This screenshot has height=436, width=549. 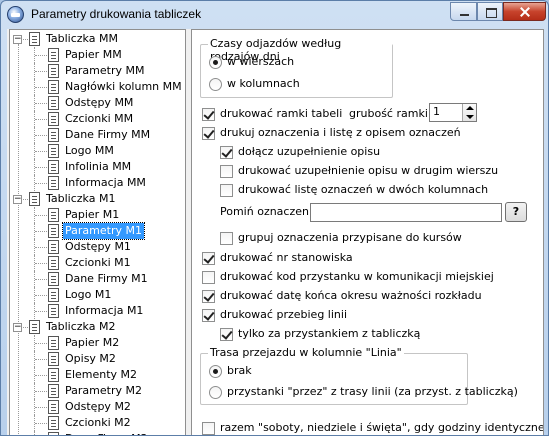 I want to click on marks-two-cols-checkbox, so click(x=226, y=190).